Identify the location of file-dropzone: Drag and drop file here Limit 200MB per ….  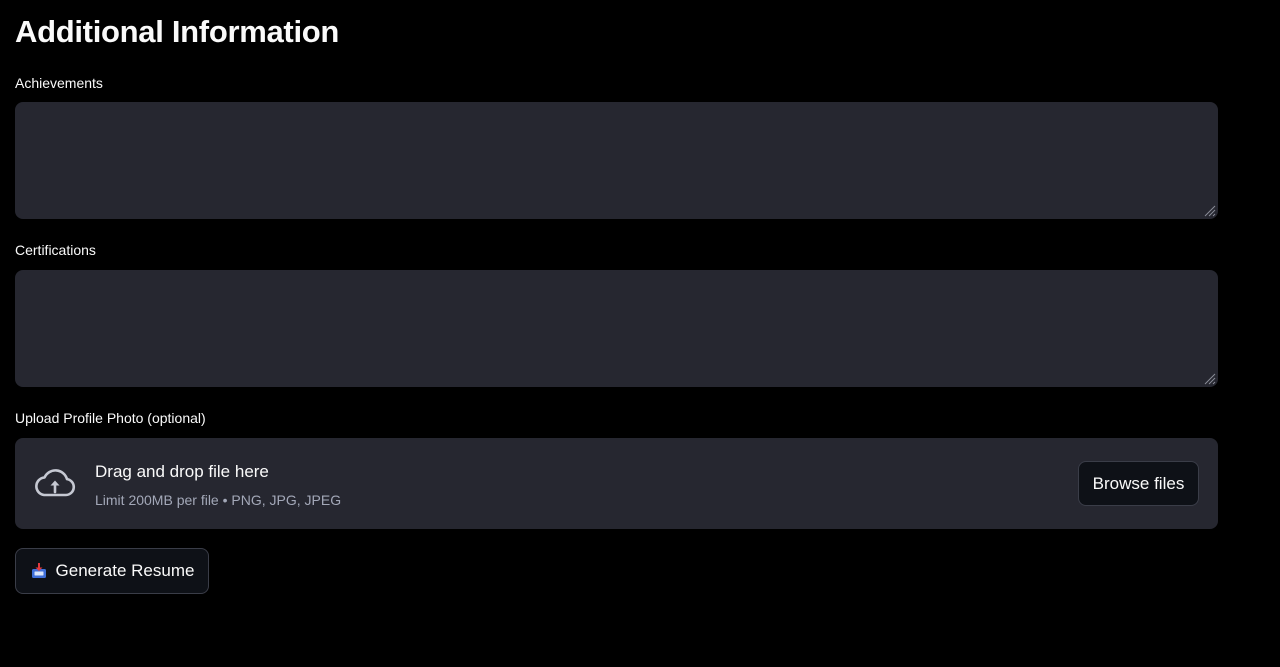
(616, 483).